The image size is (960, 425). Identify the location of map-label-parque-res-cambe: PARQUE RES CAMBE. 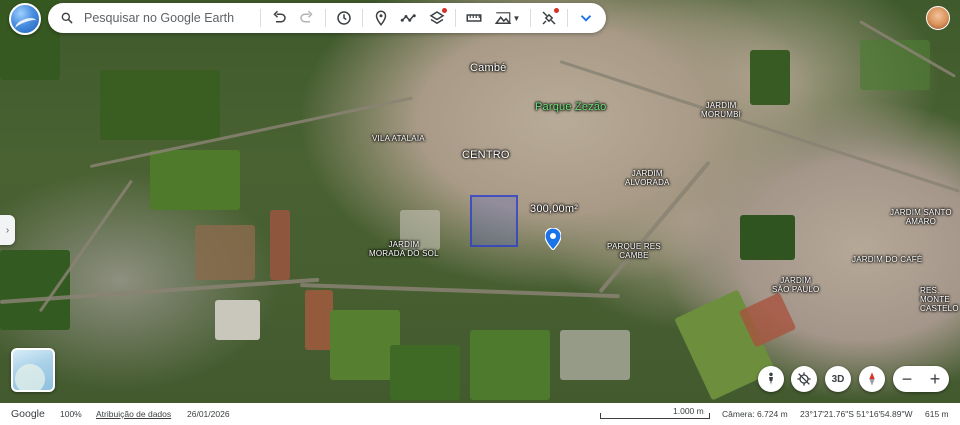
(634, 251).